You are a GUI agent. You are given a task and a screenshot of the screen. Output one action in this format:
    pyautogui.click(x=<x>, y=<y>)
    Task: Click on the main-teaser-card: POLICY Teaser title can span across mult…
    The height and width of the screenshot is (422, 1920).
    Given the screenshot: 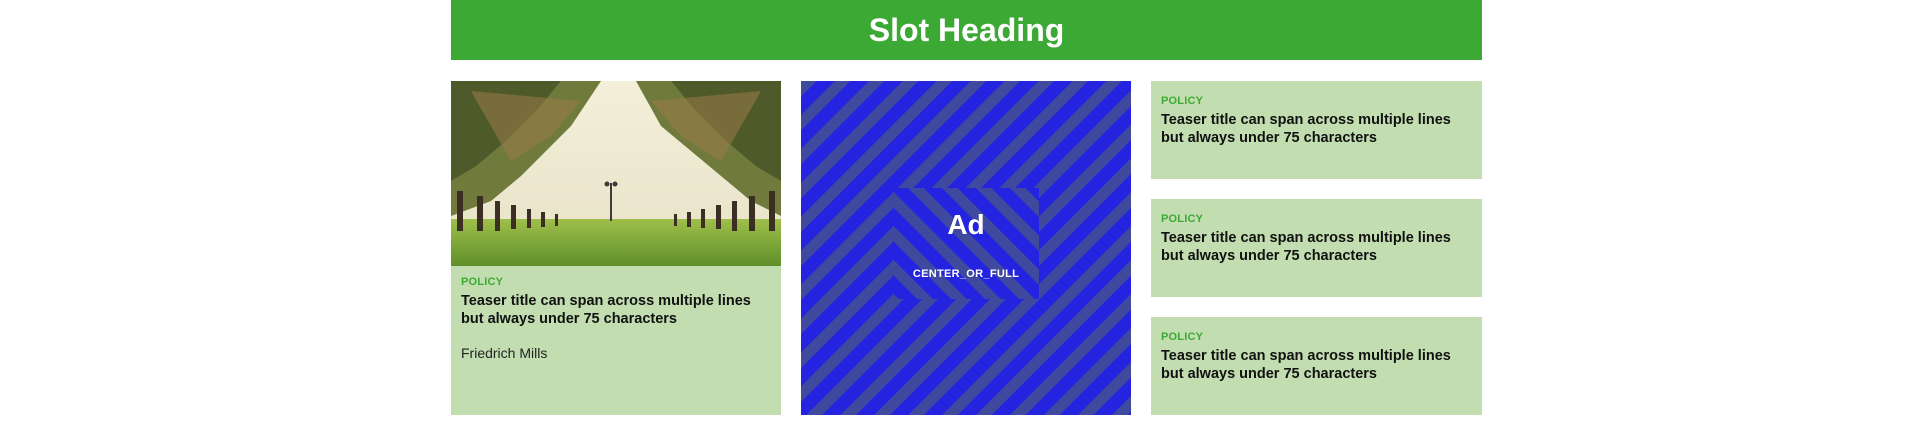 What is the action you would take?
    pyautogui.click(x=616, y=248)
    